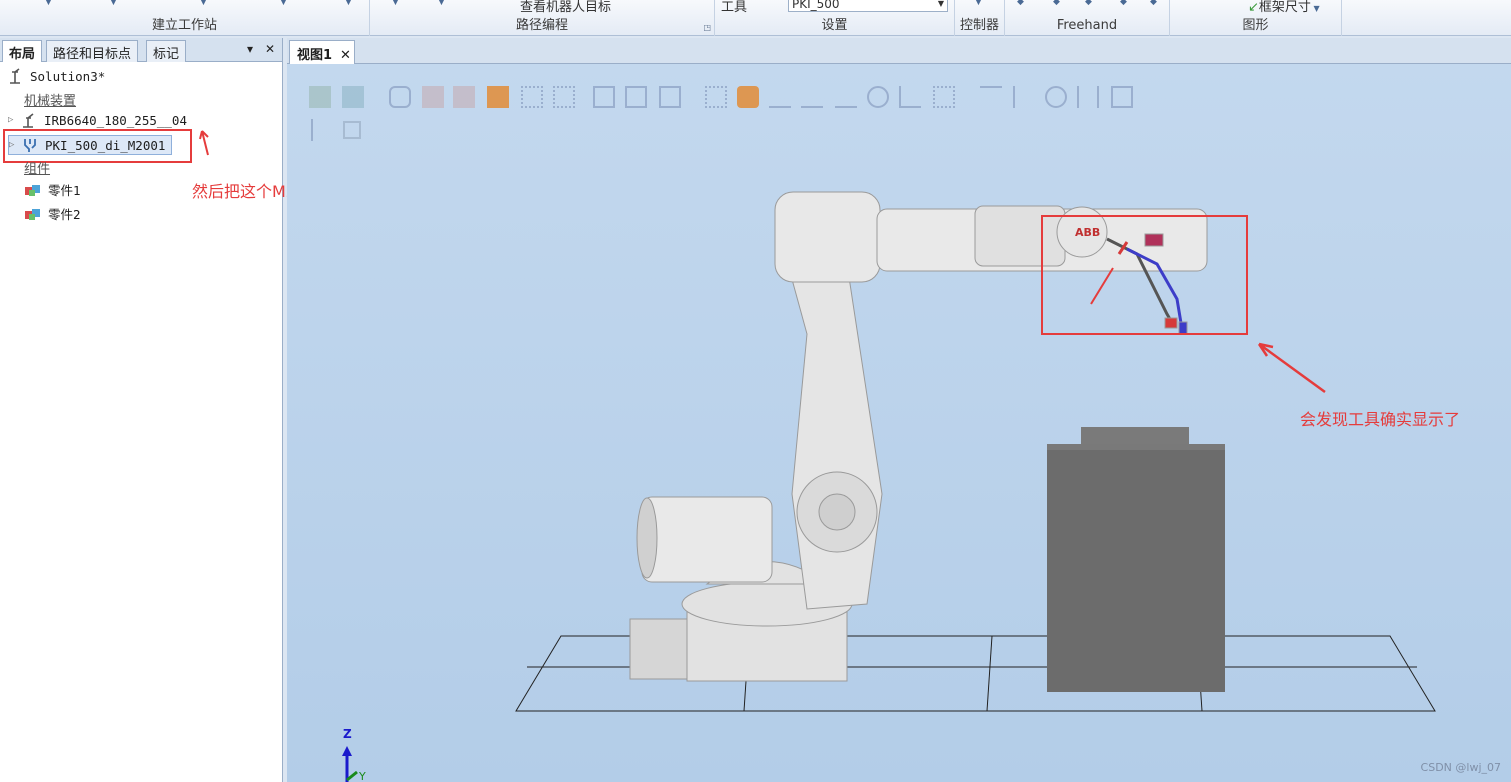 This screenshot has height=782, width=1511. I want to click on ribbon-group-graphics: ↙框架尺寸 ▼ 图形, so click(1256, 18).